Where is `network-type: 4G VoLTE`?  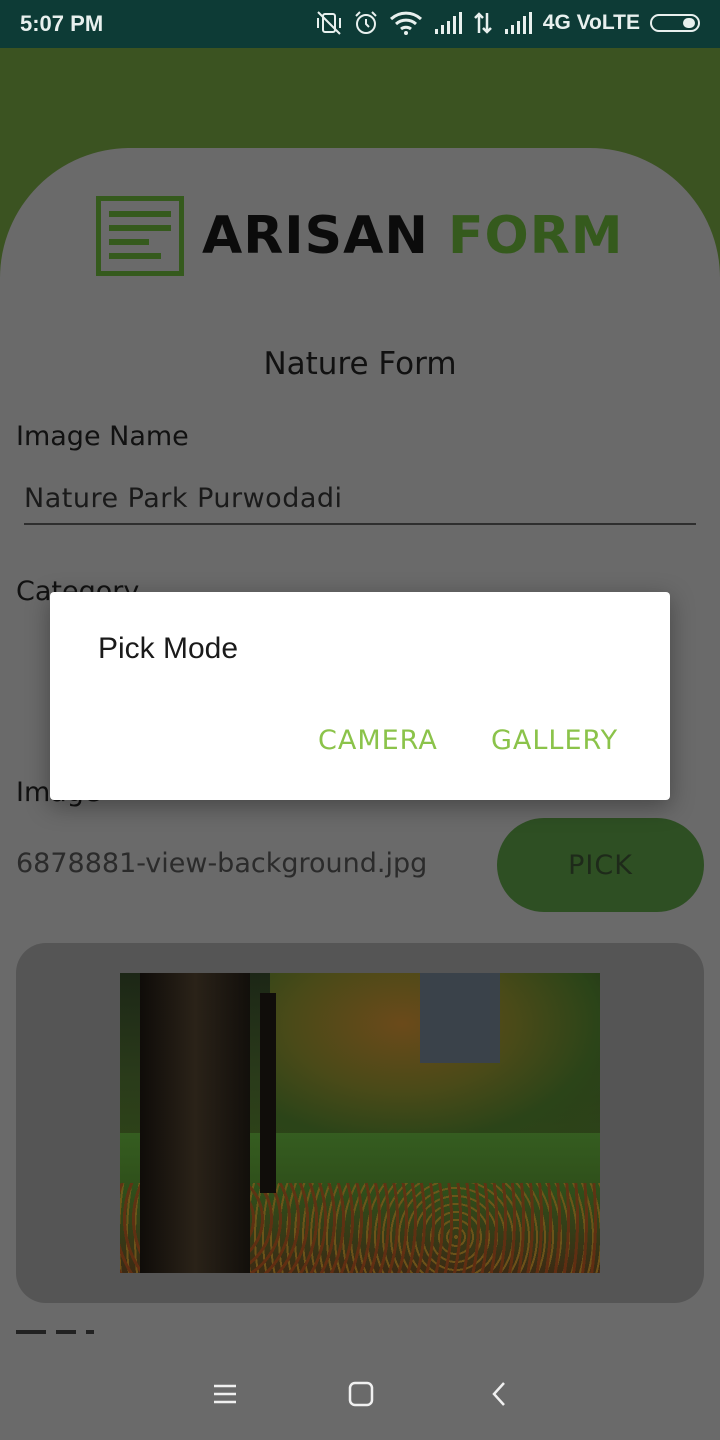
network-type: 4G VoLTE is located at coordinates (591, 22).